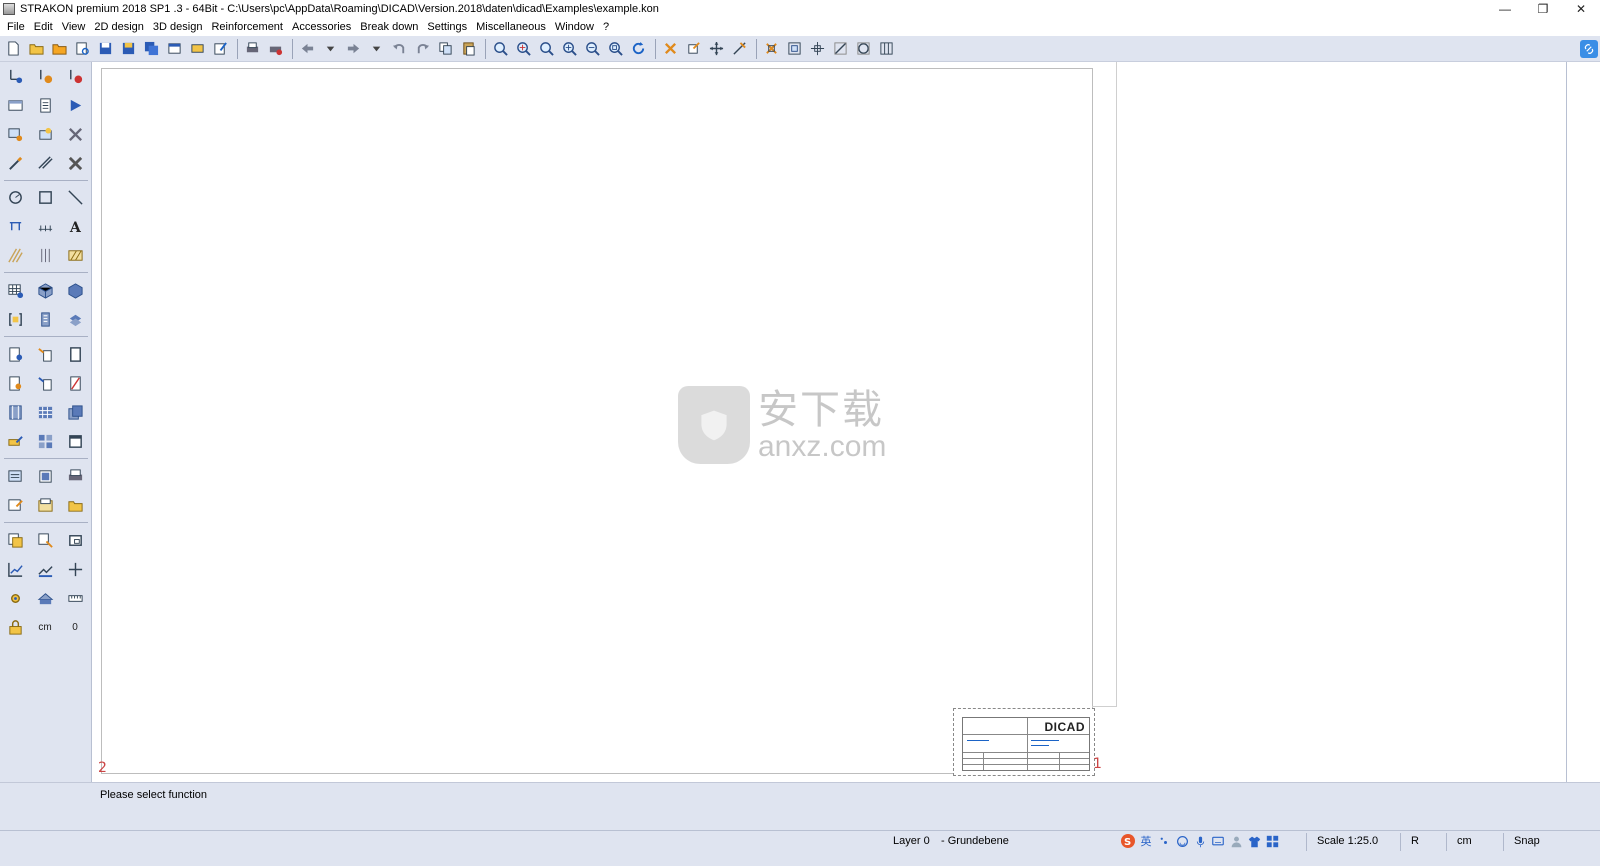 Image resolution: width=1600 pixels, height=866 pixels. What do you see at coordinates (353, 48) in the screenshot?
I see `forward-arrow-icon` at bounding box center [353, 48].